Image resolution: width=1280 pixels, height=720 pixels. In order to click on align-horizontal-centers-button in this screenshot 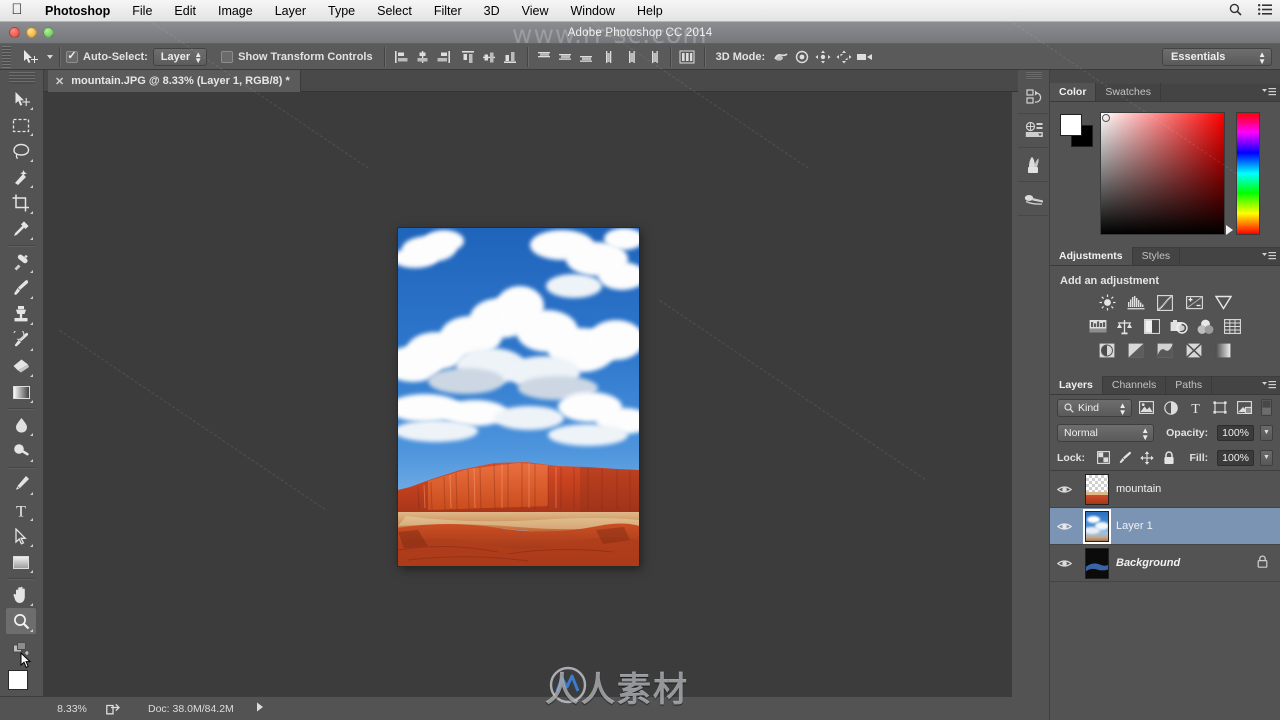, I will do `click(422, 57)`.